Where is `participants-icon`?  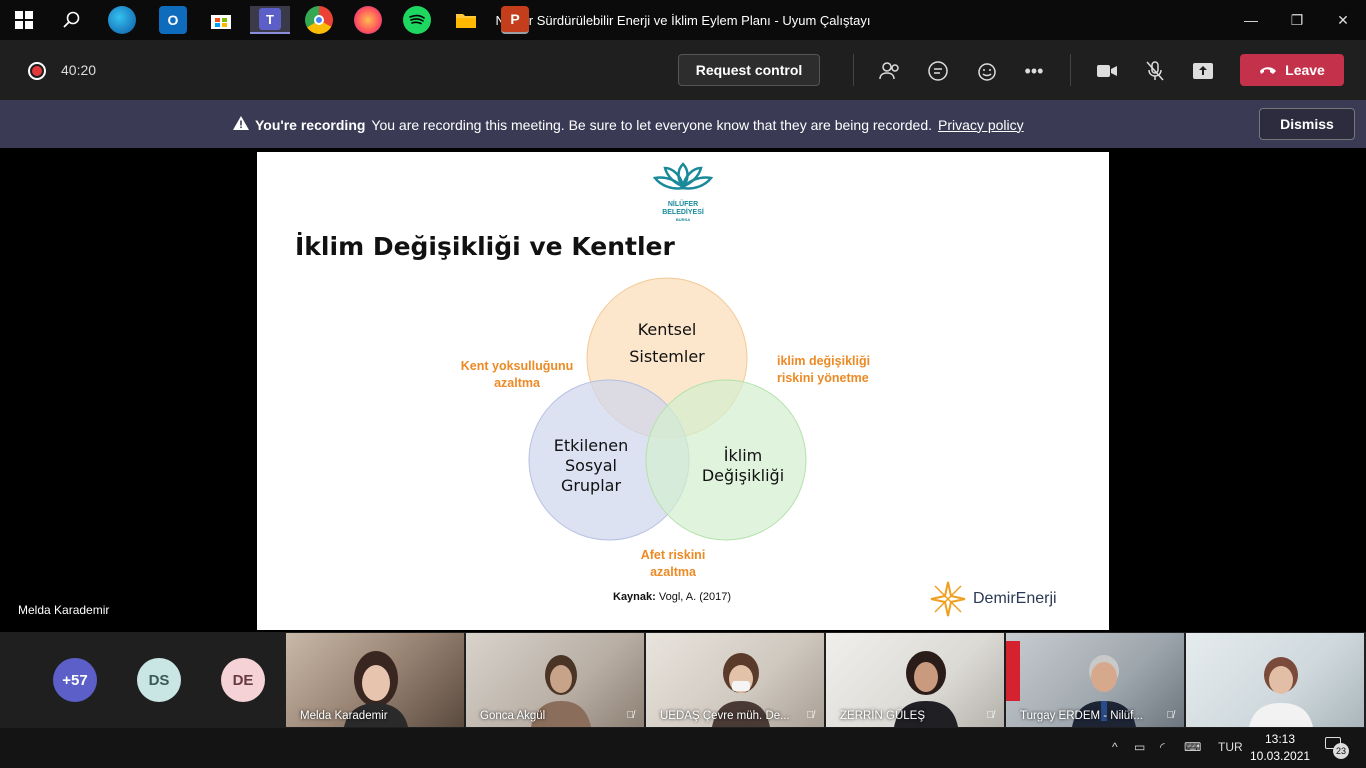
participants-icon is located at coordinates (890, 71).